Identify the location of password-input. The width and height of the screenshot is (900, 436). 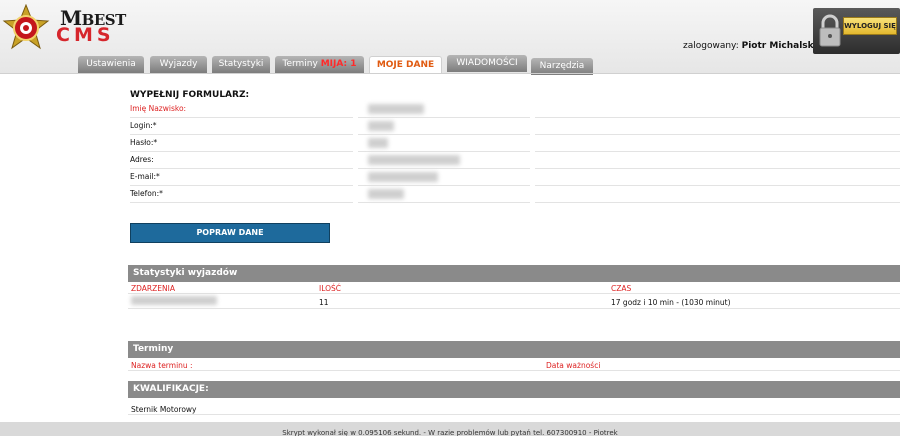
(378, 143).